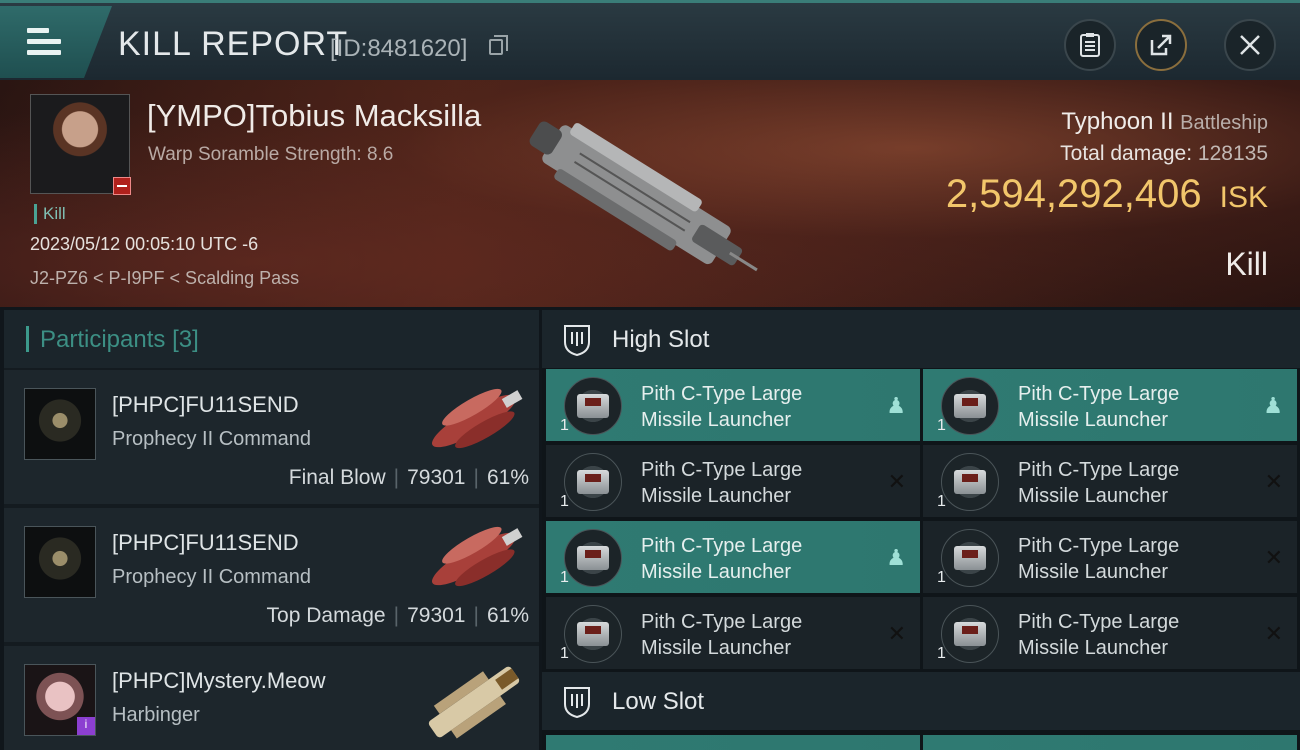 Image resolution: width=1300 pixels, height=750 pixels. I want to click on low-slot-icon, so click(577, 702).